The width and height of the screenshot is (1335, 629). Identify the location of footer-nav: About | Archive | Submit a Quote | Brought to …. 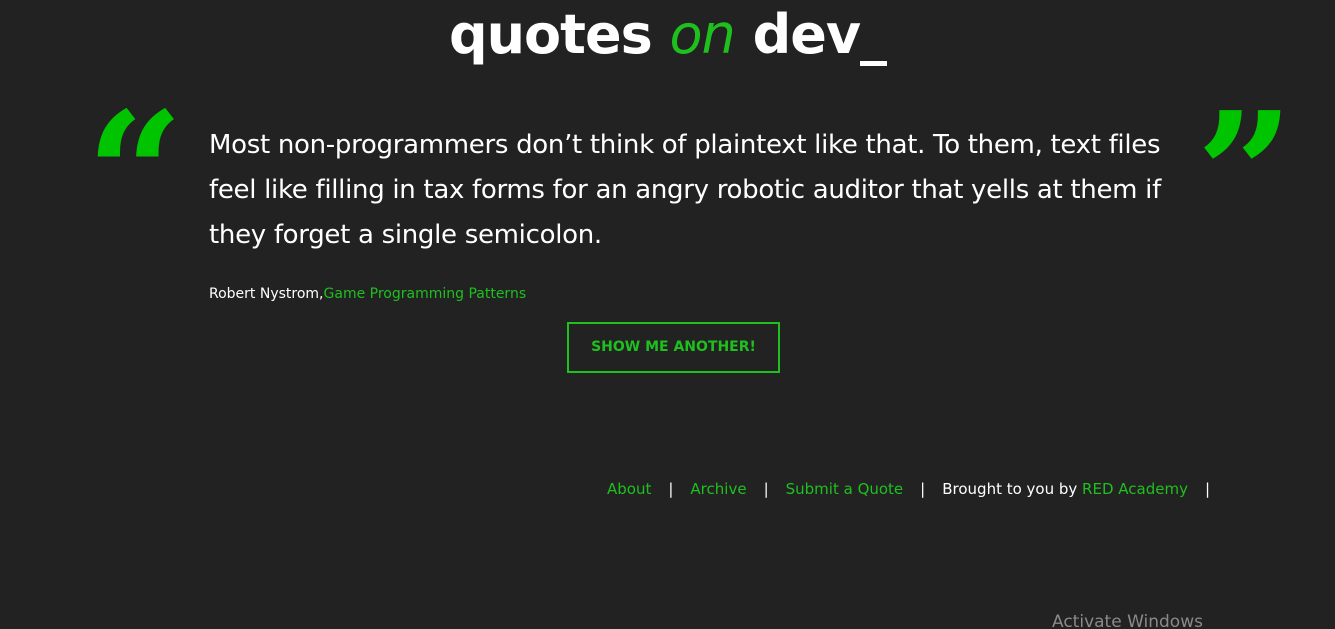
(913, 489).